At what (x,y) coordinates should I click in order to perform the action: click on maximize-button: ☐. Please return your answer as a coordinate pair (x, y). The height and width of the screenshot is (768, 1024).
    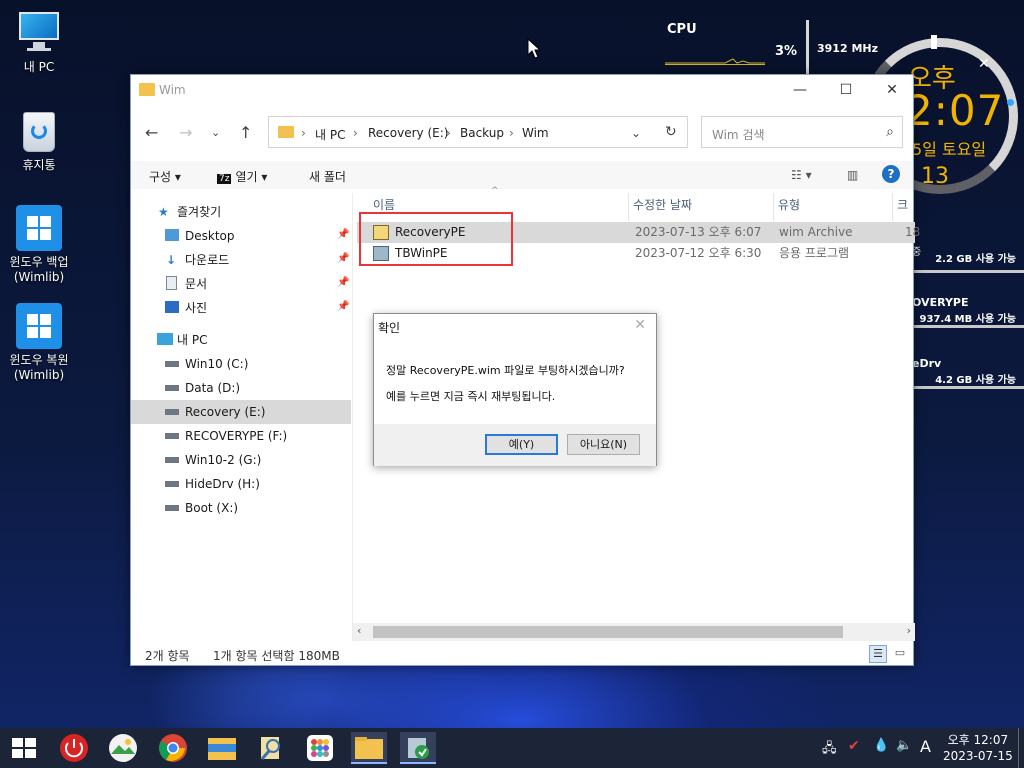
    Looking at the image, I should click on (846, 90).